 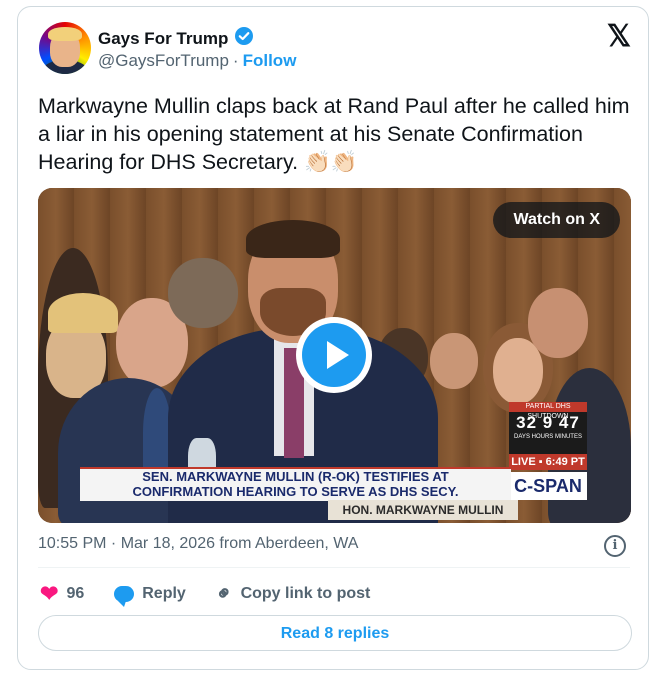 I want to click on follow-button: Follow, so click(x=270, y=61).